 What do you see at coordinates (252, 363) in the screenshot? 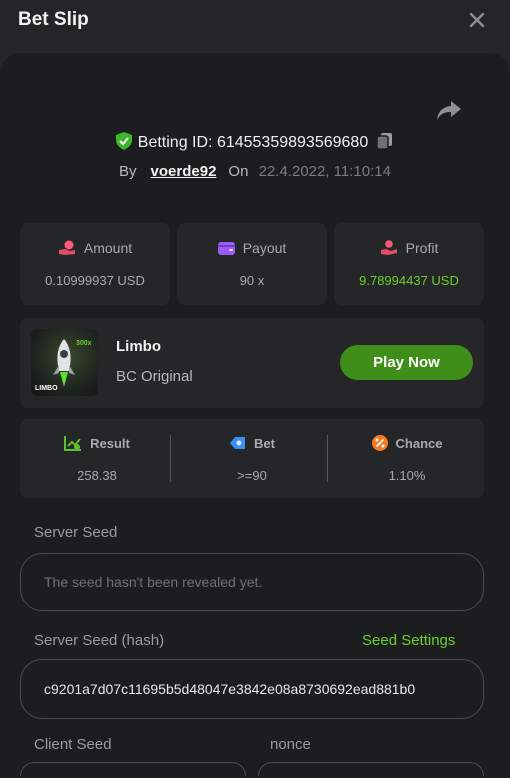
I see `game-card: 300x LIMBO Limbo BC Original Play Now` at bounding box center [252, 363].